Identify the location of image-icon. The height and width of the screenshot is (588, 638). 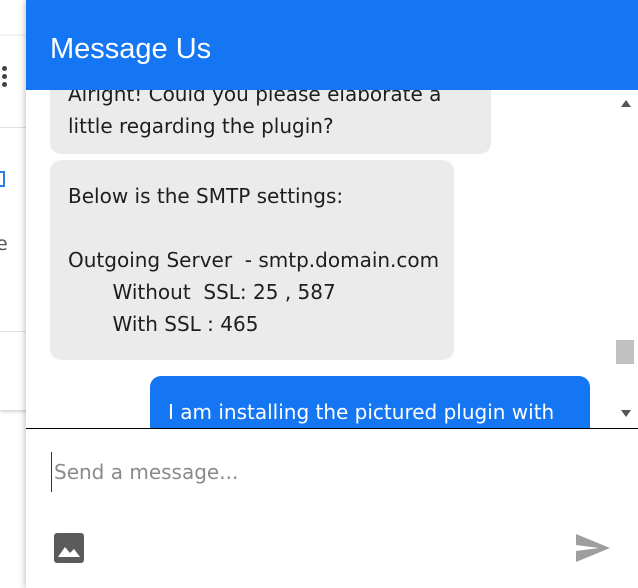
(69, 548).